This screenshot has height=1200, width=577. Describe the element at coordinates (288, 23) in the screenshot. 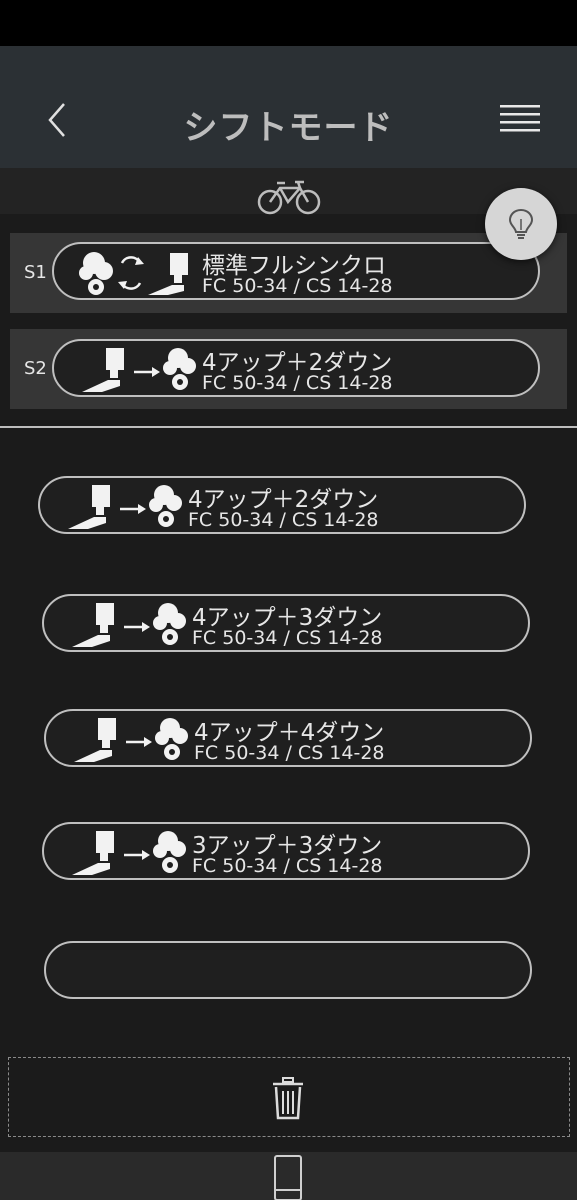

I see `status-bar` at that location.